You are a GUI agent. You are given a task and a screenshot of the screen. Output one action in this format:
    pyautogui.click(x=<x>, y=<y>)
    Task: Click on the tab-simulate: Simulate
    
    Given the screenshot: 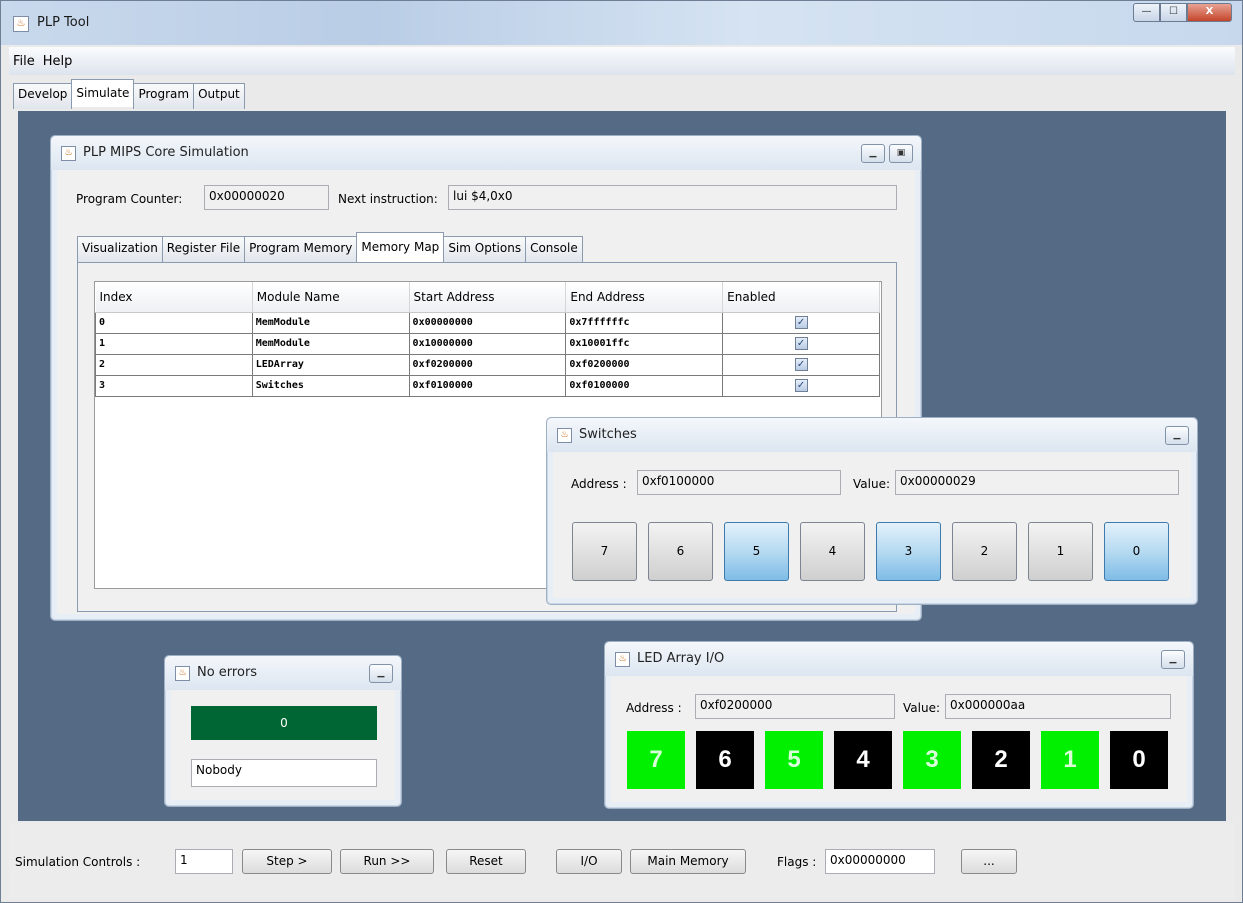 What is the action you would take?
    pyautogui.click(x=103, y=93)
    